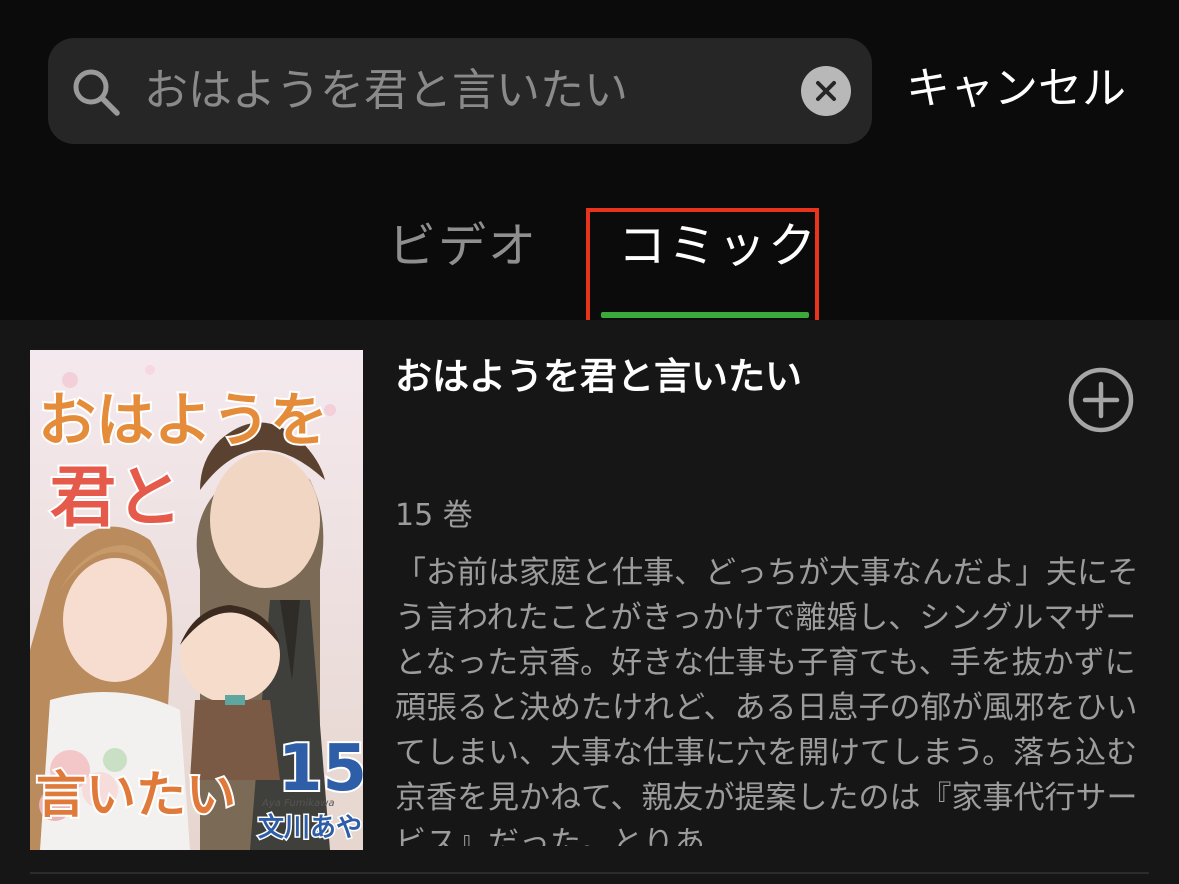 The height and width of the screenshot is (884, 1179). Describe the element at coordinates (464, 91) in the screenshot. I see `search-input` at that location.